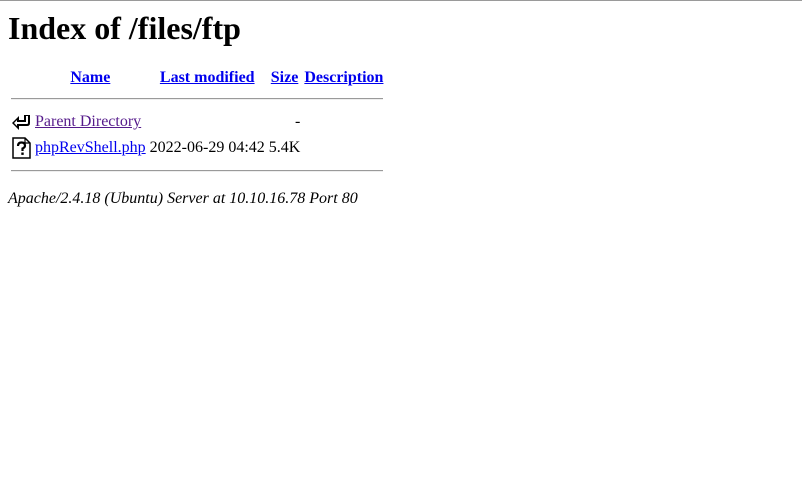 This screenshot has width=802, height=486. What do you see at coordinates (124, 28) in the screenshot?
I see `page-title: Index of /files/ftp` at bounding box center [124, 28].